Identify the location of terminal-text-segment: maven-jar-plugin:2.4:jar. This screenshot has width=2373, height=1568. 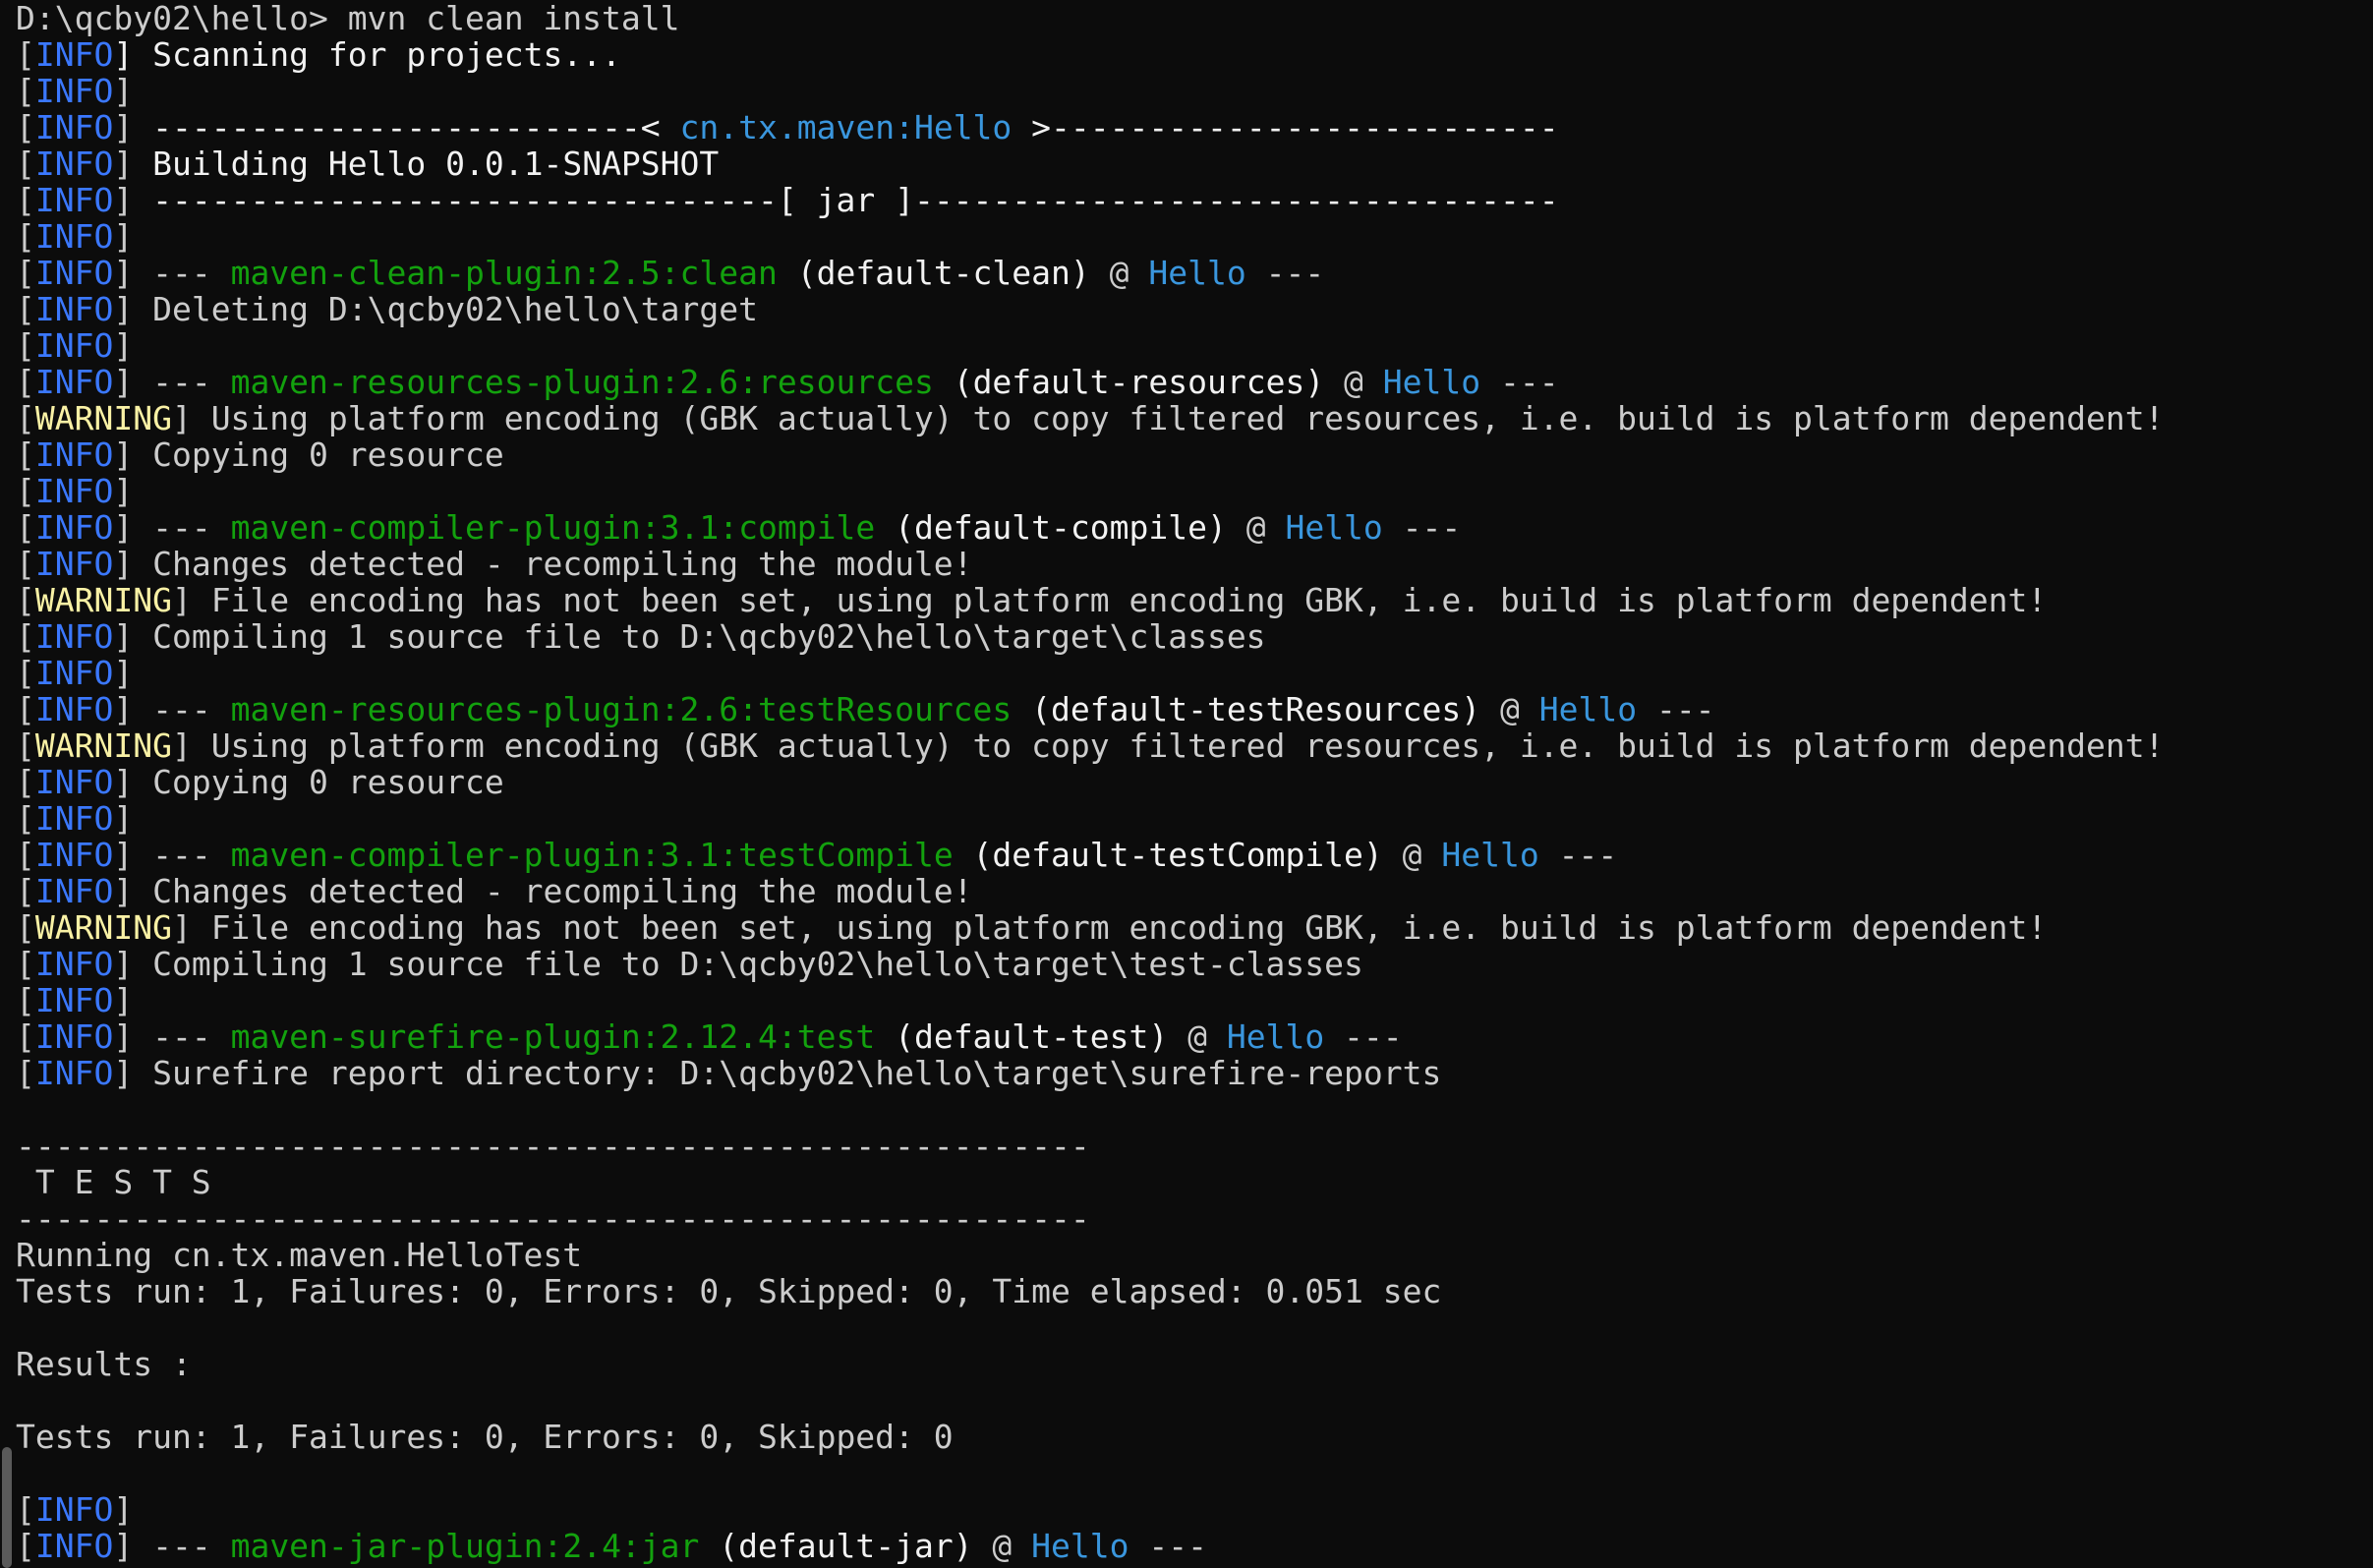
(465, 1546).